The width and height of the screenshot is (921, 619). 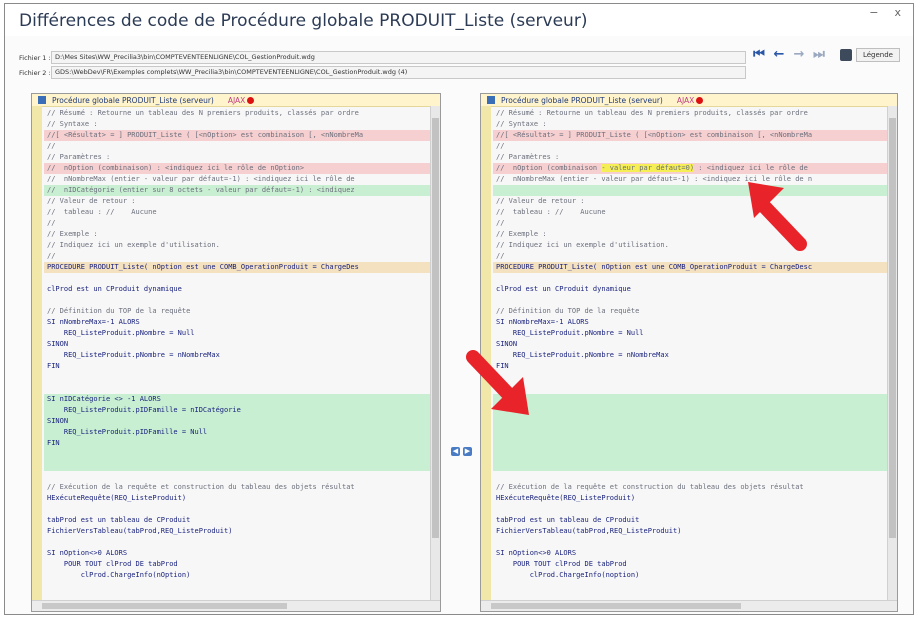 What do you see at coordinates (164, 606) in the screenshot?
I see `left-hscroll-thumb` at bounding box center [164, 606].